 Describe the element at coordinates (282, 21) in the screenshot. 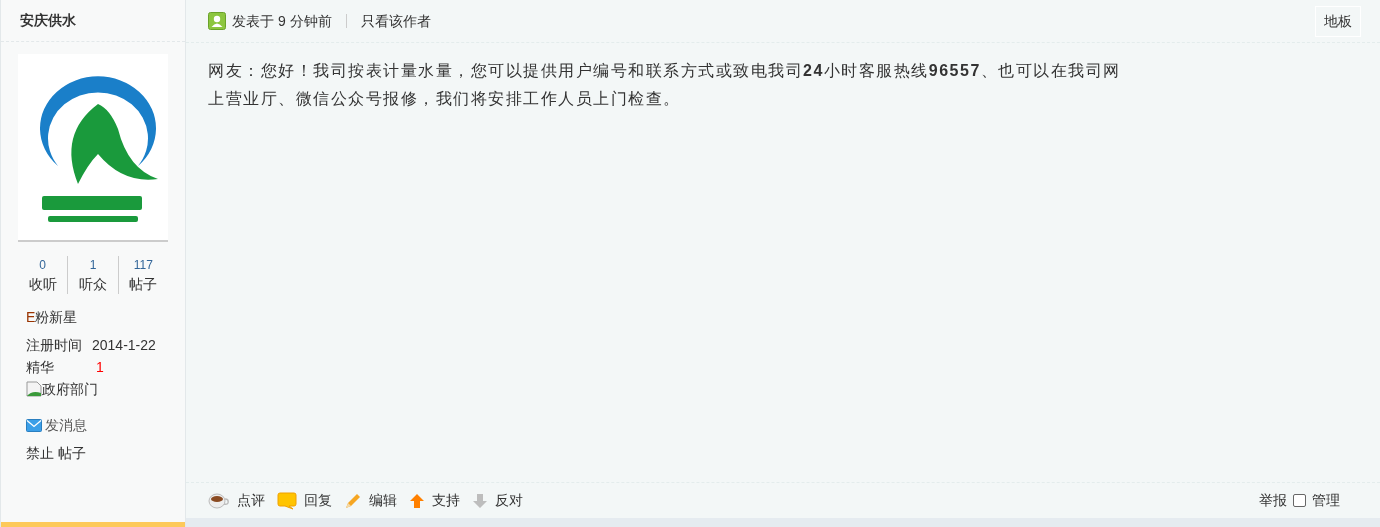

I see `post-time: 发表于 9 分钟前` at that location.